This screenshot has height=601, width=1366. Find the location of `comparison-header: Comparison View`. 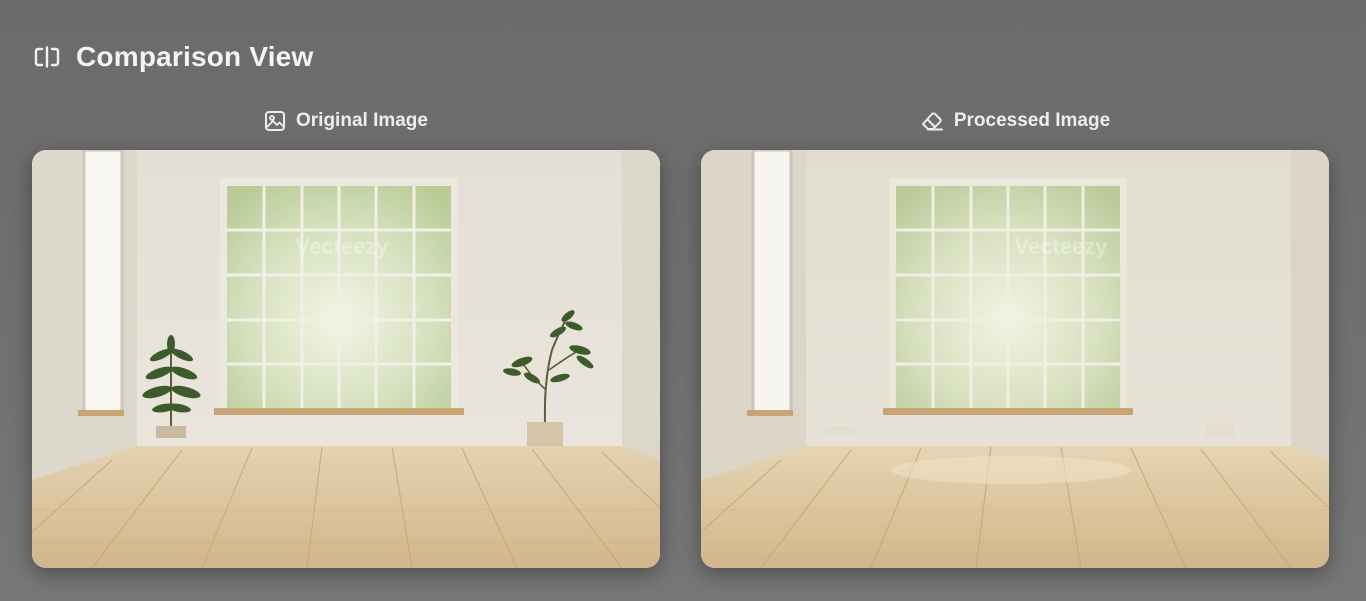

comparison-header: Comparison View is located at coordinates (173, 57).